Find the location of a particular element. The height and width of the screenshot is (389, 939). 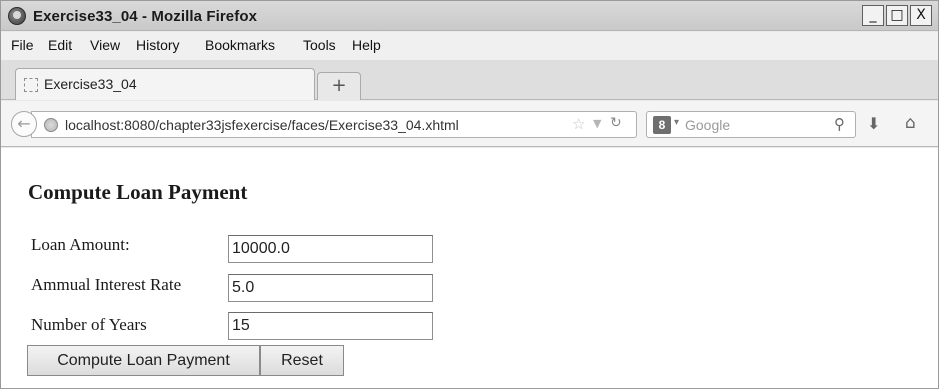

search-icon: ⚲ is located at coordinates (839, 124).